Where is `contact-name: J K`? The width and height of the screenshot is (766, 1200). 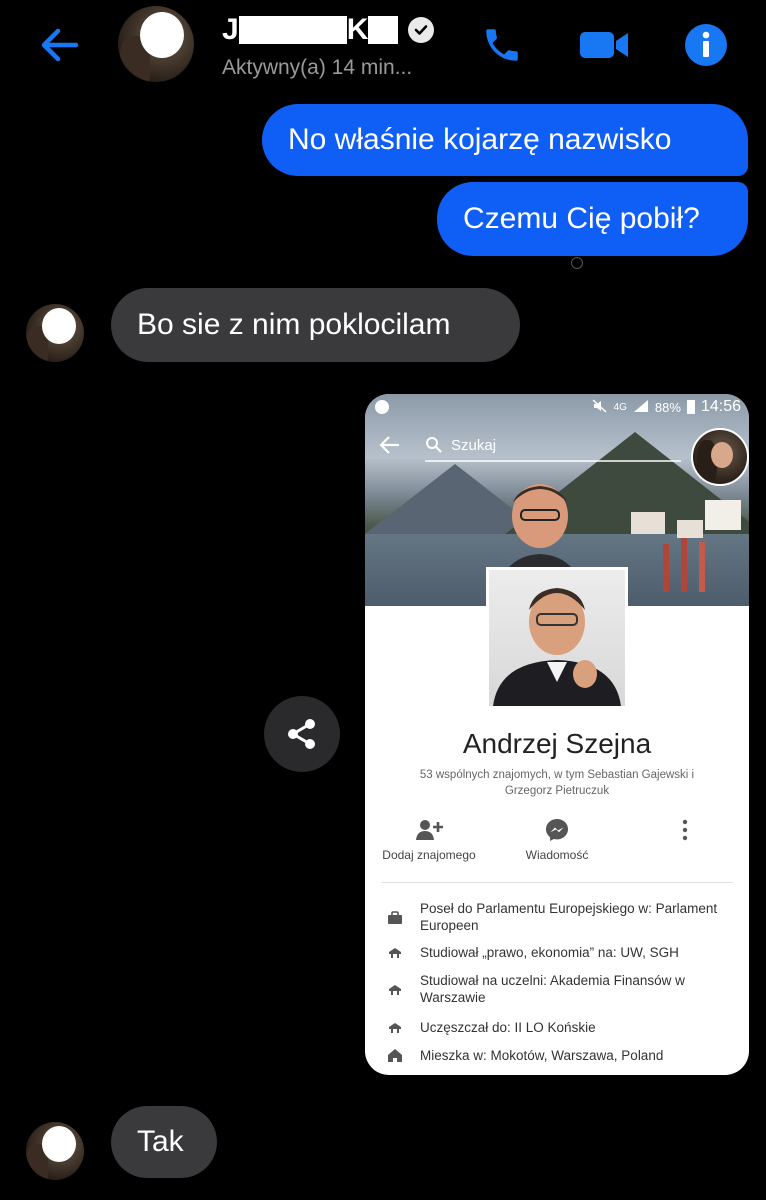
contact-name: J K is located at coordinates (328, 30).